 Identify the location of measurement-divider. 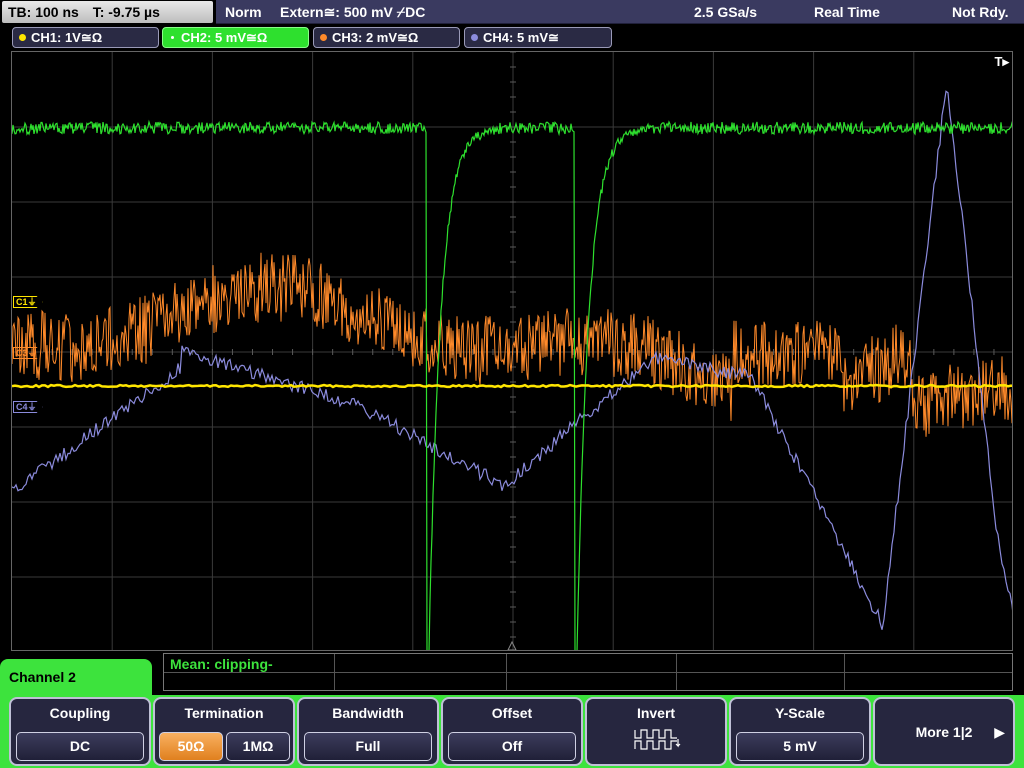
(588, 672).